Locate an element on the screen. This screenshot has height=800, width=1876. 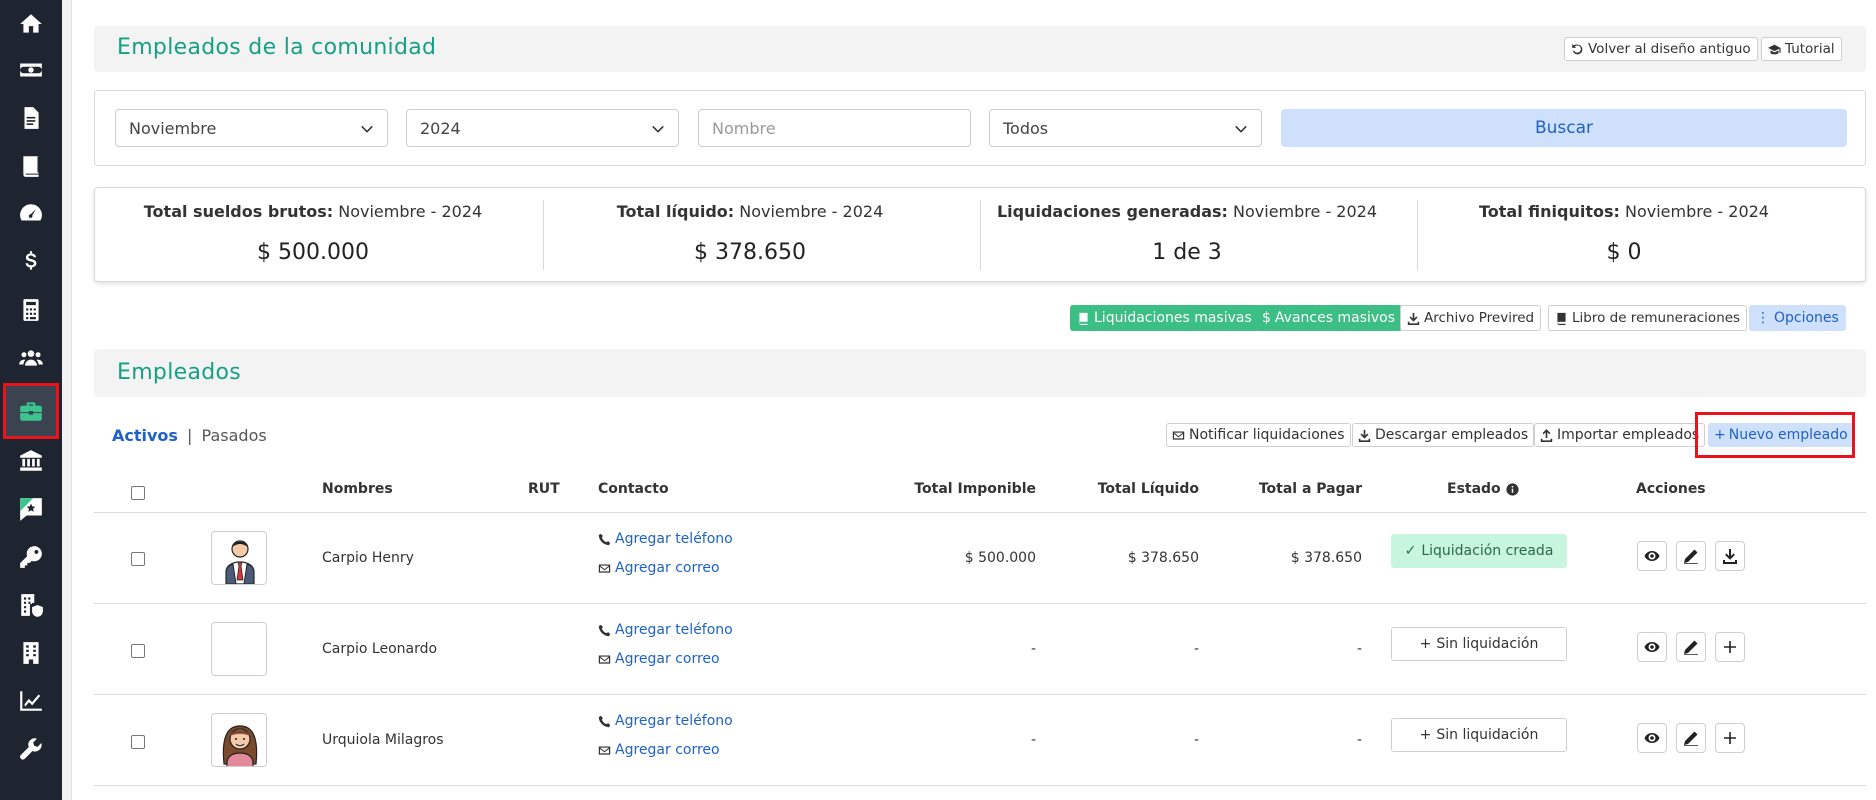
female-avatar-icon is located at coordinates (240, 745).